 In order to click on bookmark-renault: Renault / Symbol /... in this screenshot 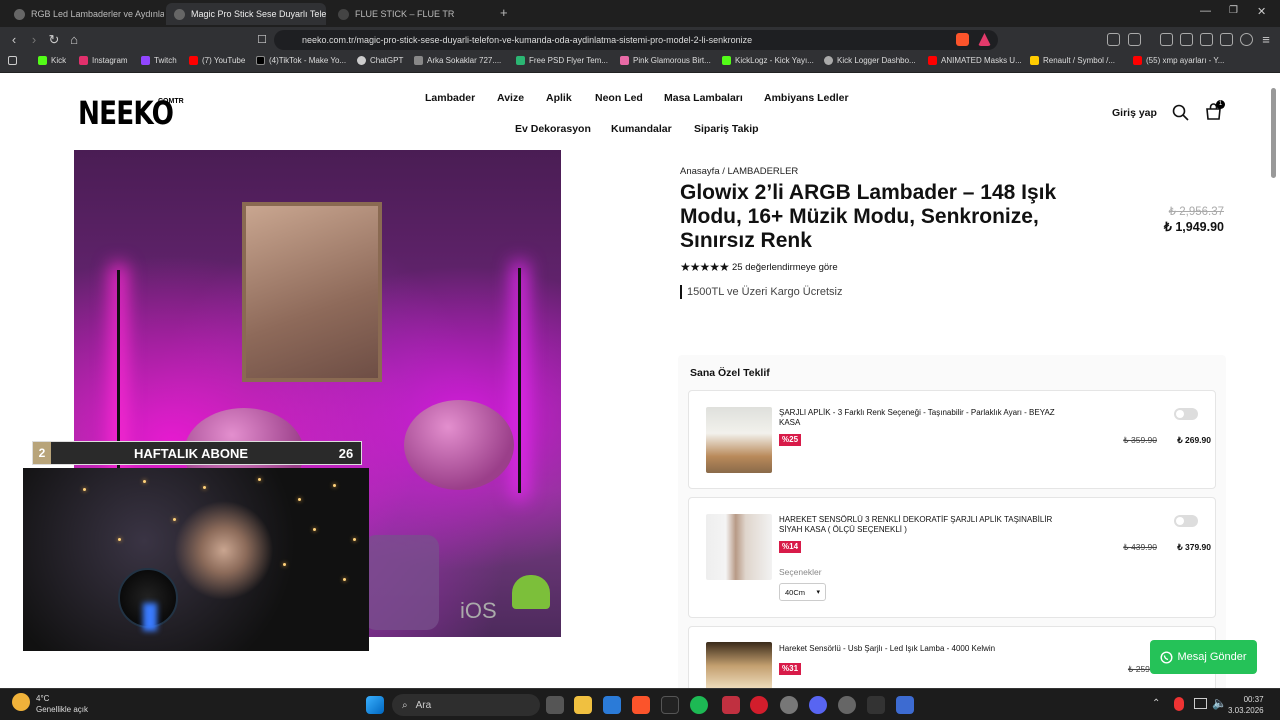, I will do `click(1072, 60)`.